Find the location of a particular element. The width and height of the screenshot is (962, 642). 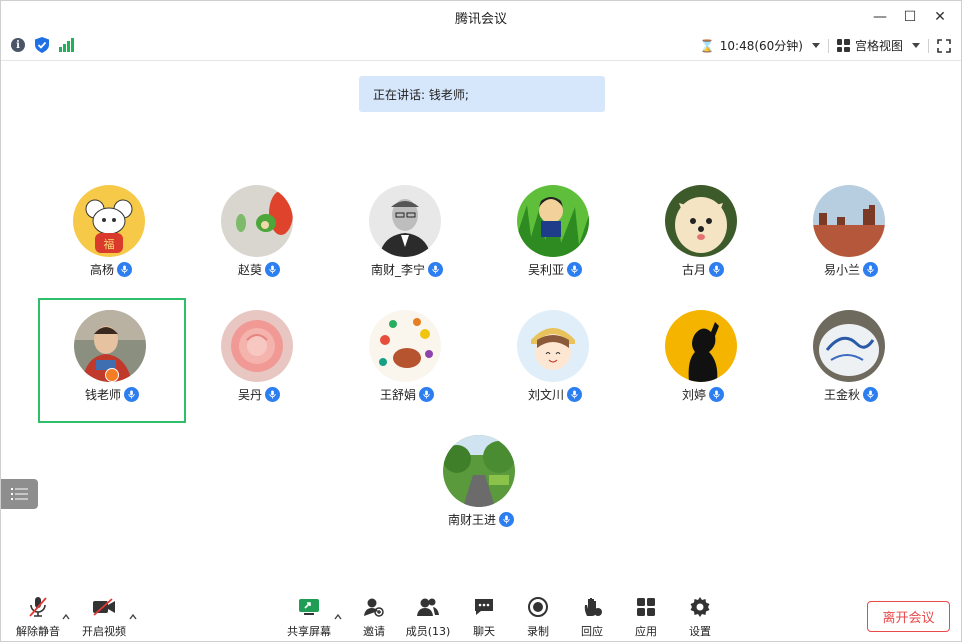

avatar: 福 is located at coordinates (109, 221).